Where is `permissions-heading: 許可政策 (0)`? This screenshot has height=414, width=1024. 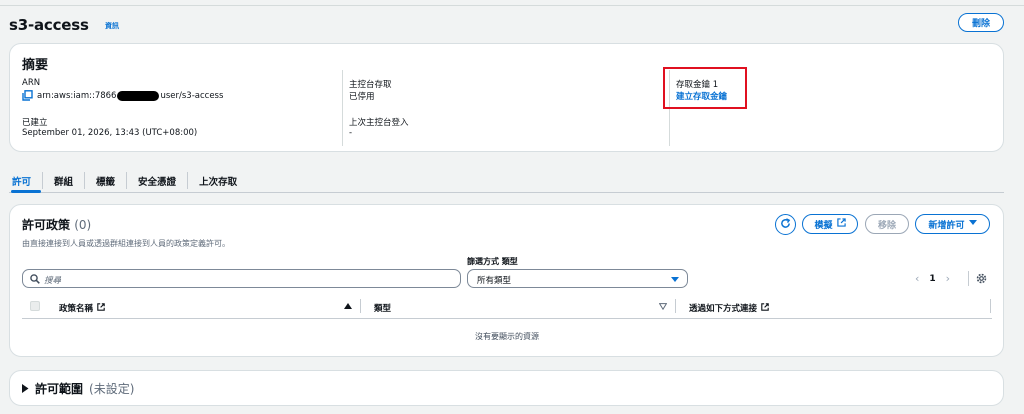 permissions-heading: 許可政策 (0) is located at coordinates (56, 224).